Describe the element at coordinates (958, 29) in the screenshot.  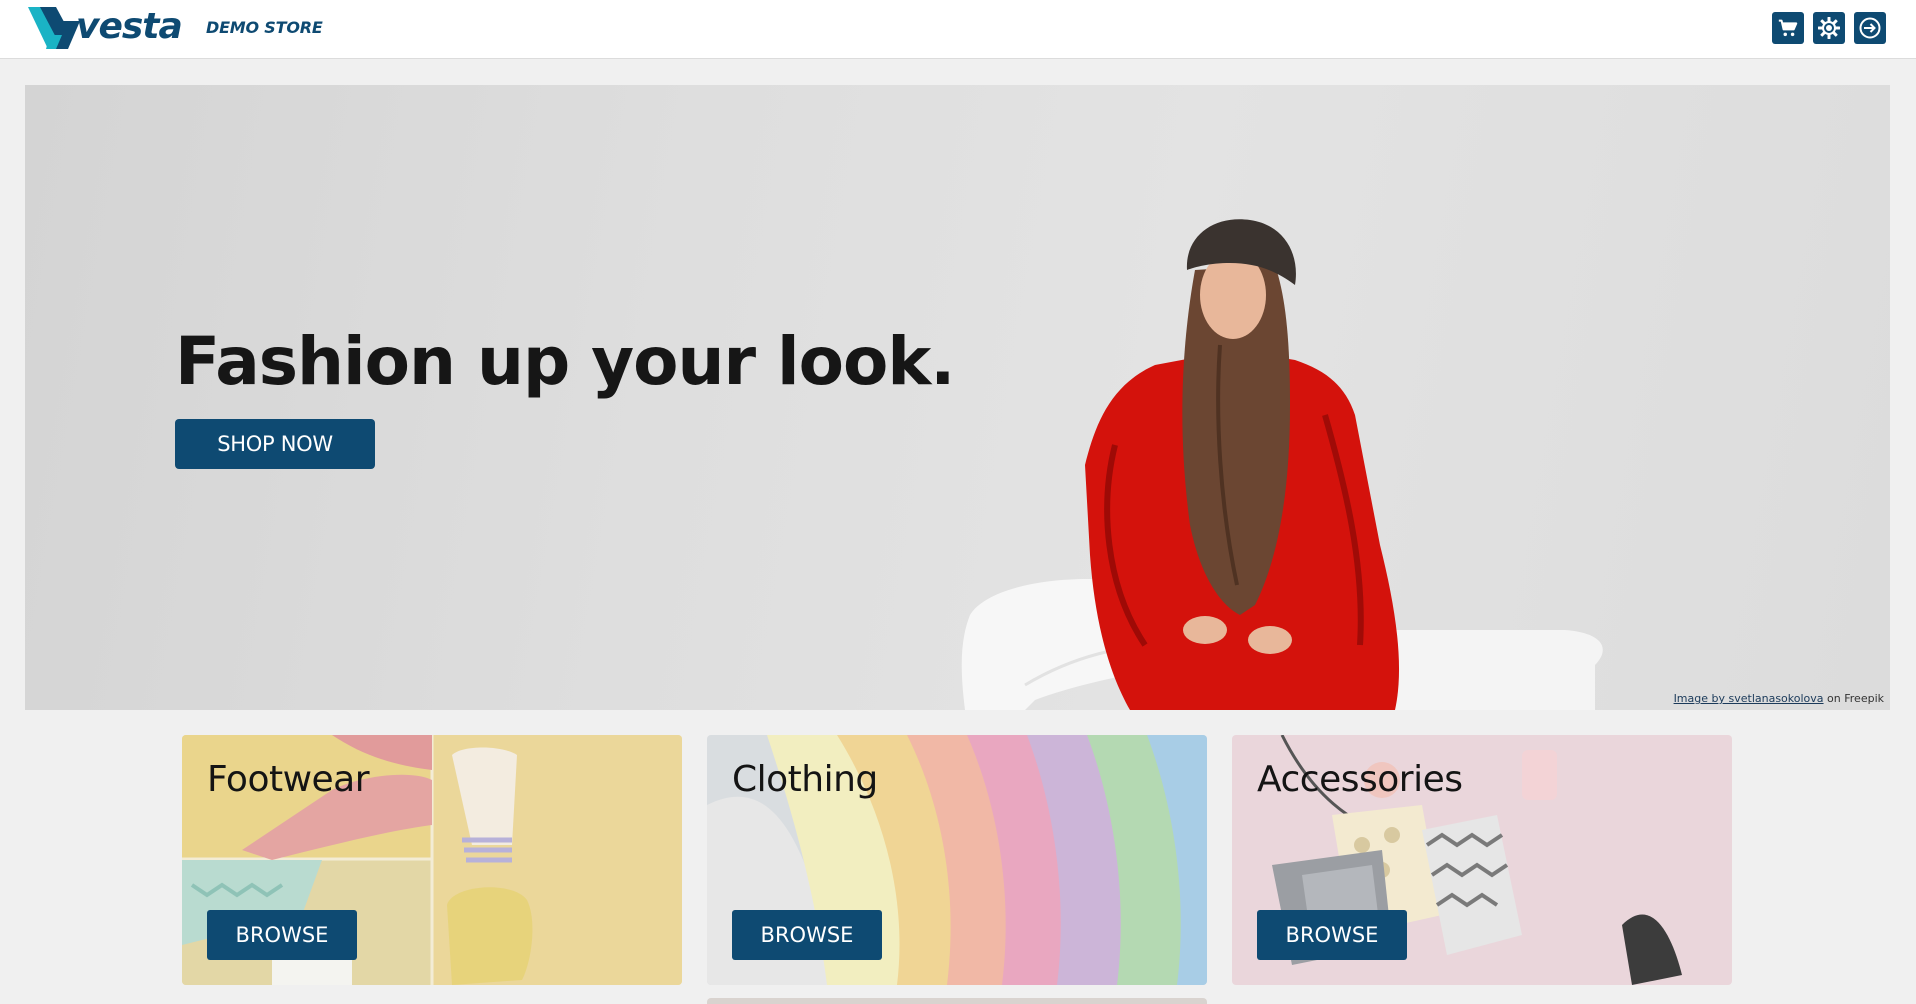
I see `top-header: vesta DEMO STORE` at that location.